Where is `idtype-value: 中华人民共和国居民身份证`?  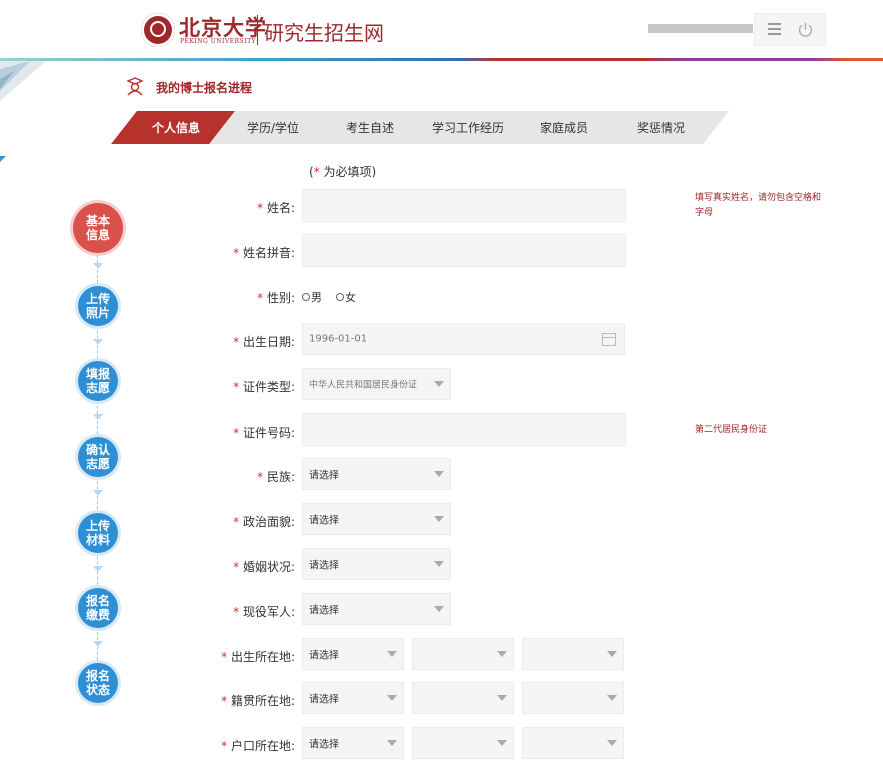
idtype-value: 中华人民共和国居民身份证 is located at coordinates (363, 385).